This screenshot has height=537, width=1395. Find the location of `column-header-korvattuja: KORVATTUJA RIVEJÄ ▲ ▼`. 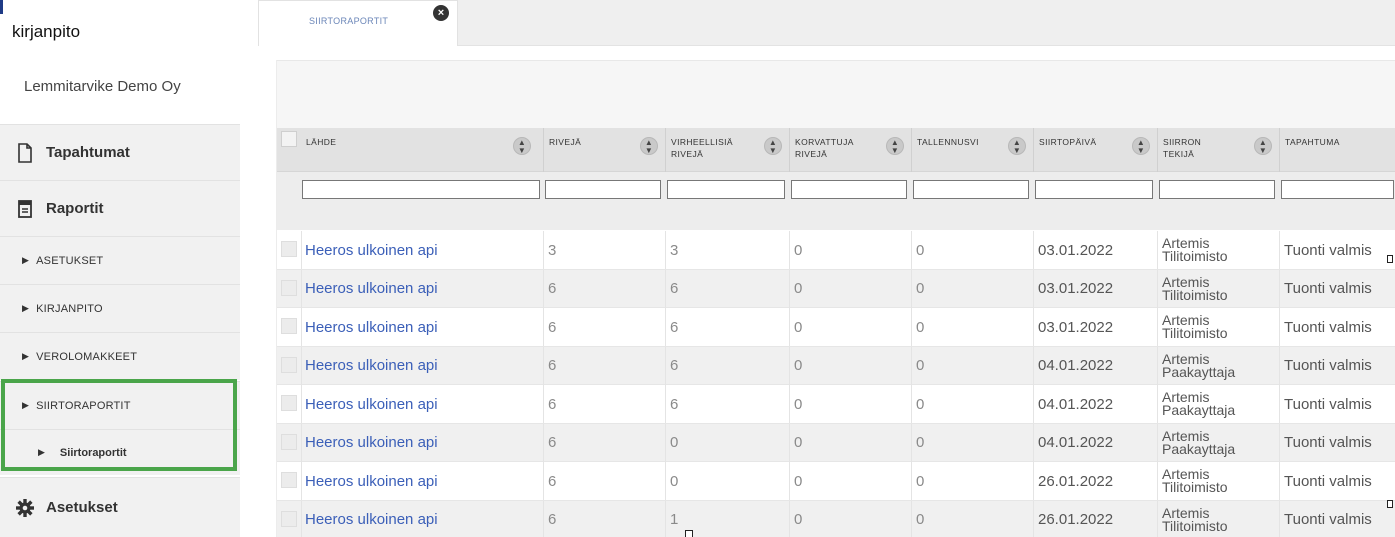

column-header-korvattuja: KORVATTUJA RIVEJÄ ▲ ▼ is located at coordinates (850, 150).